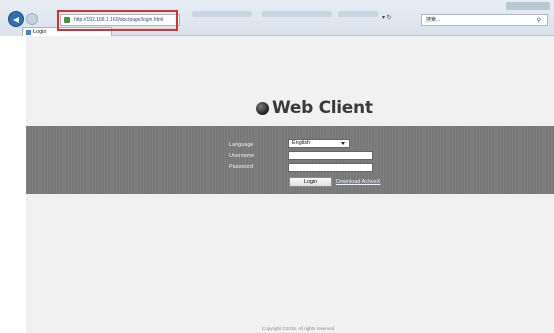 The width and height of the screenshot is (554, 333). What do you see at coordinates (322, 108) in the screenshot?
I see `logo-title: Web Client` at bounding box center [322, 108].